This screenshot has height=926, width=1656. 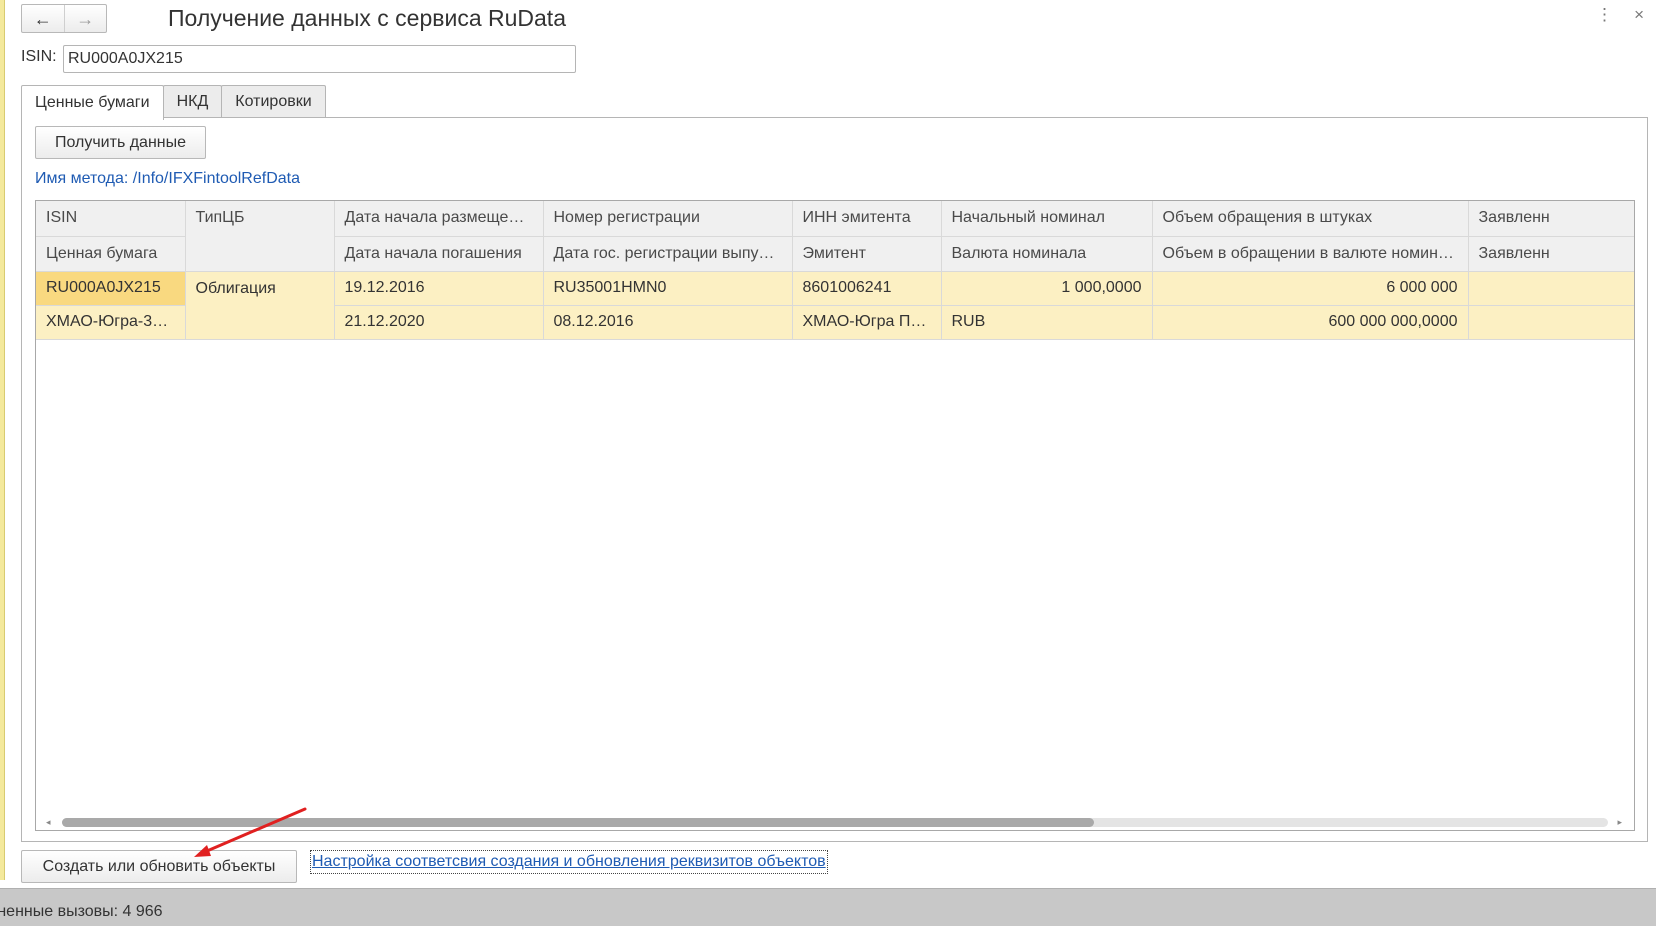 I want to click on table-cell: RUB, so click(x=1047, y=322).